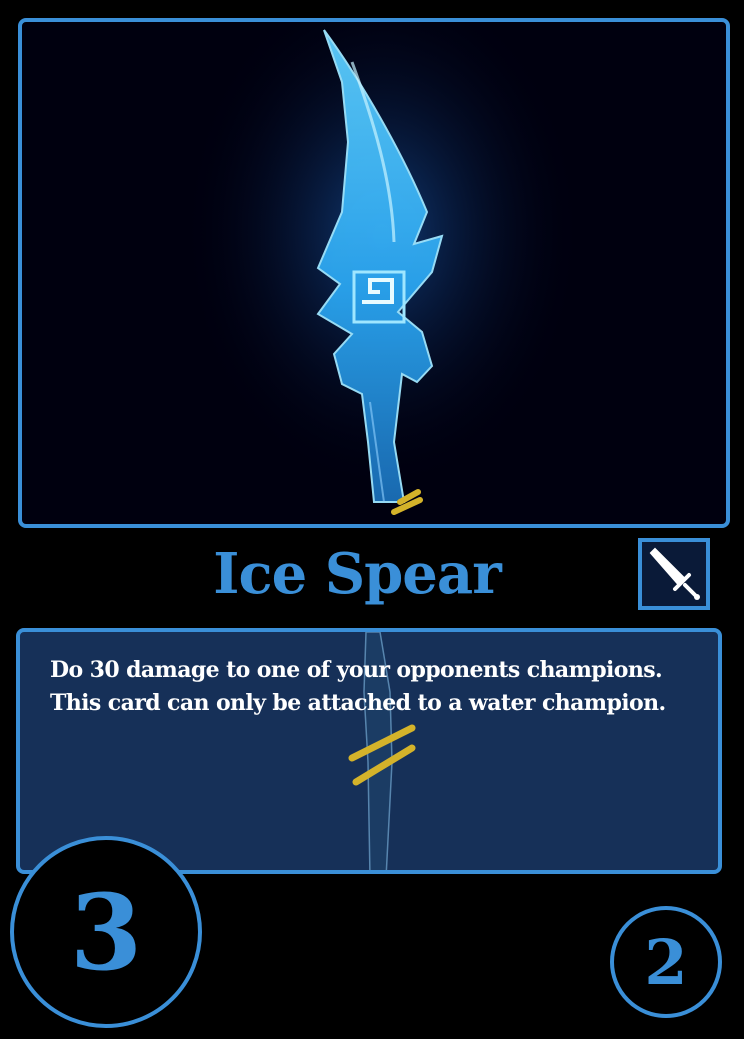 The width and height of the screenshot is (744, 1039). I want to click on sword-icon, so click(674, 573).